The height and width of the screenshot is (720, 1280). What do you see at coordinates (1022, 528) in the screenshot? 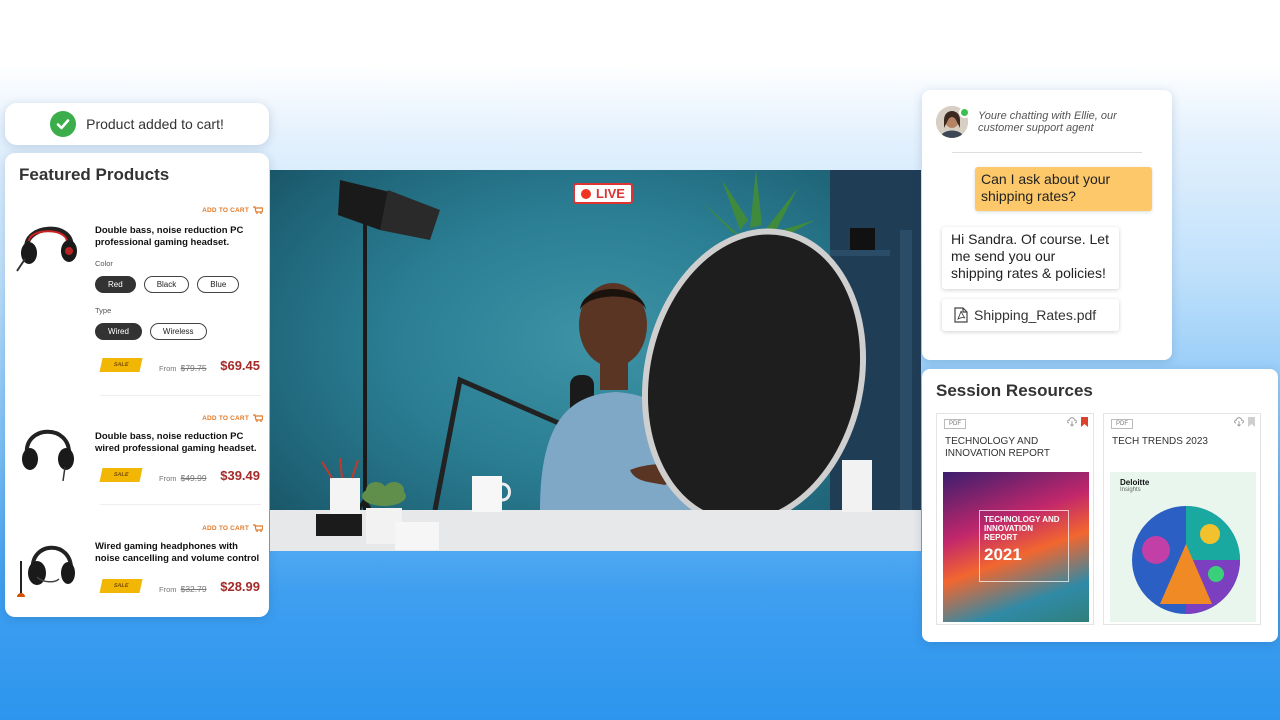
I see `cover-title: TECHNOLOGY AND INNOVATION REPORT` at bounding box center [1022, 528].